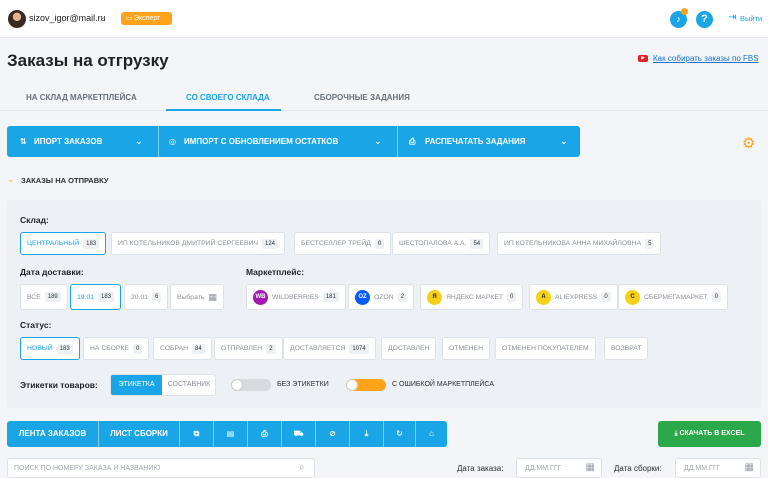 This screenshot has width=768, height=478. Describe the element at coordinates (684, 11) in the screenshot. I see `notification-badge` at that location.